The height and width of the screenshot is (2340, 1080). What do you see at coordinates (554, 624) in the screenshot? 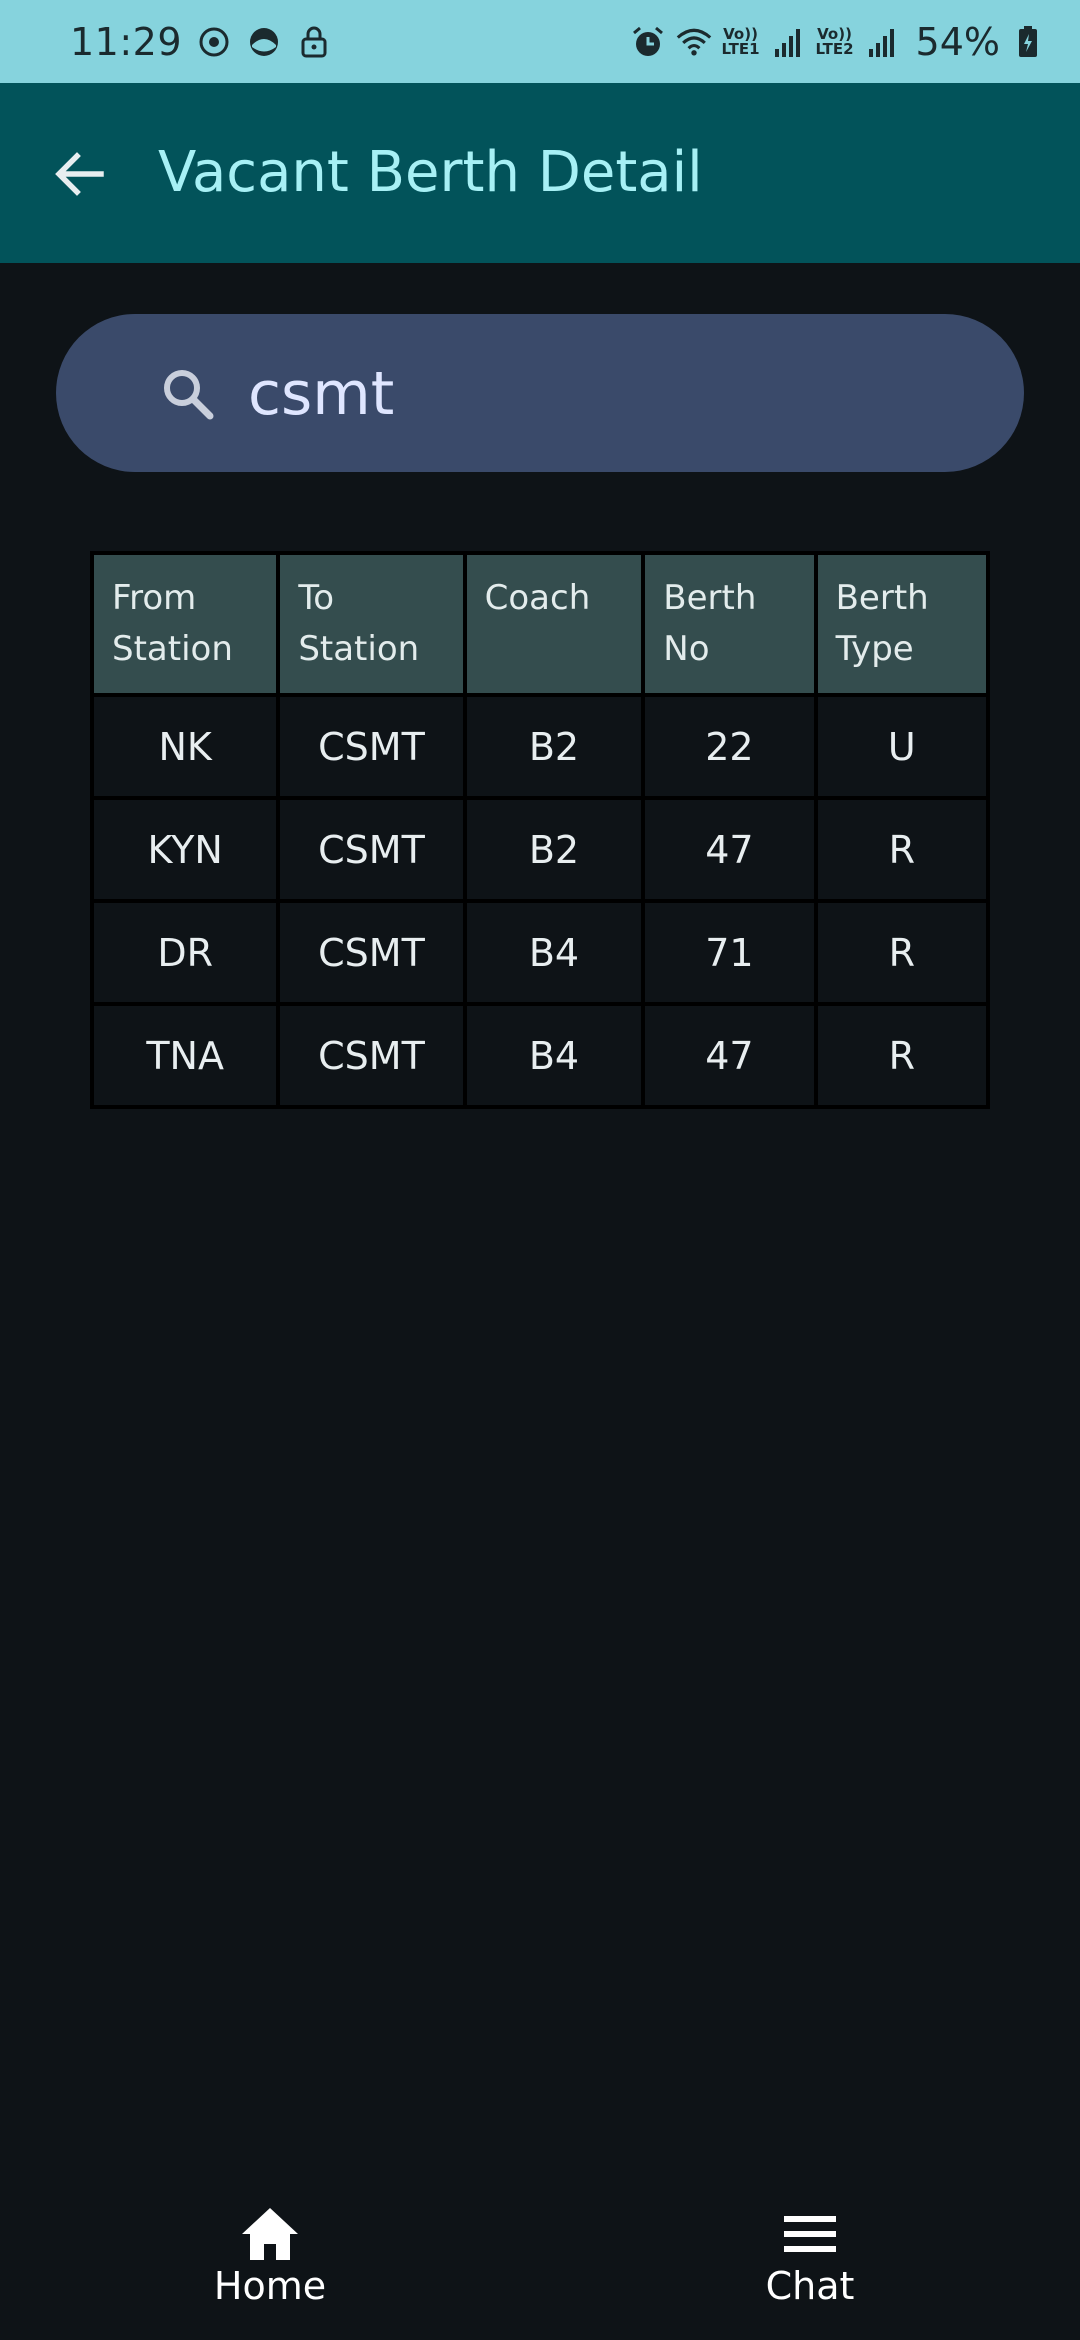
I see `header-coach: Coach` at bounding box center [554, 624].